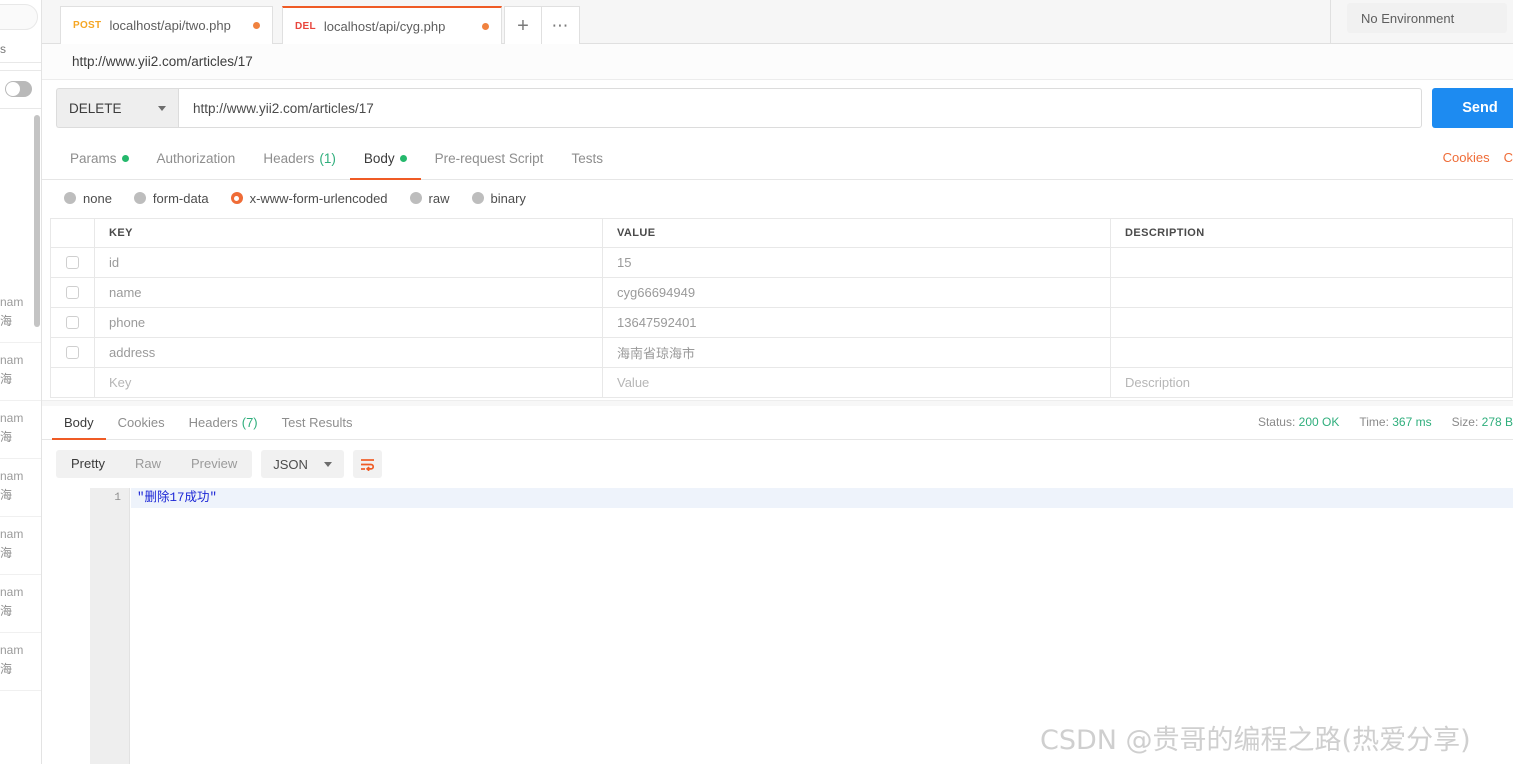 Image resolution: width=1513 pixels, height=764 pixels. I want to click on table-row: id 15, so click(781, 263).